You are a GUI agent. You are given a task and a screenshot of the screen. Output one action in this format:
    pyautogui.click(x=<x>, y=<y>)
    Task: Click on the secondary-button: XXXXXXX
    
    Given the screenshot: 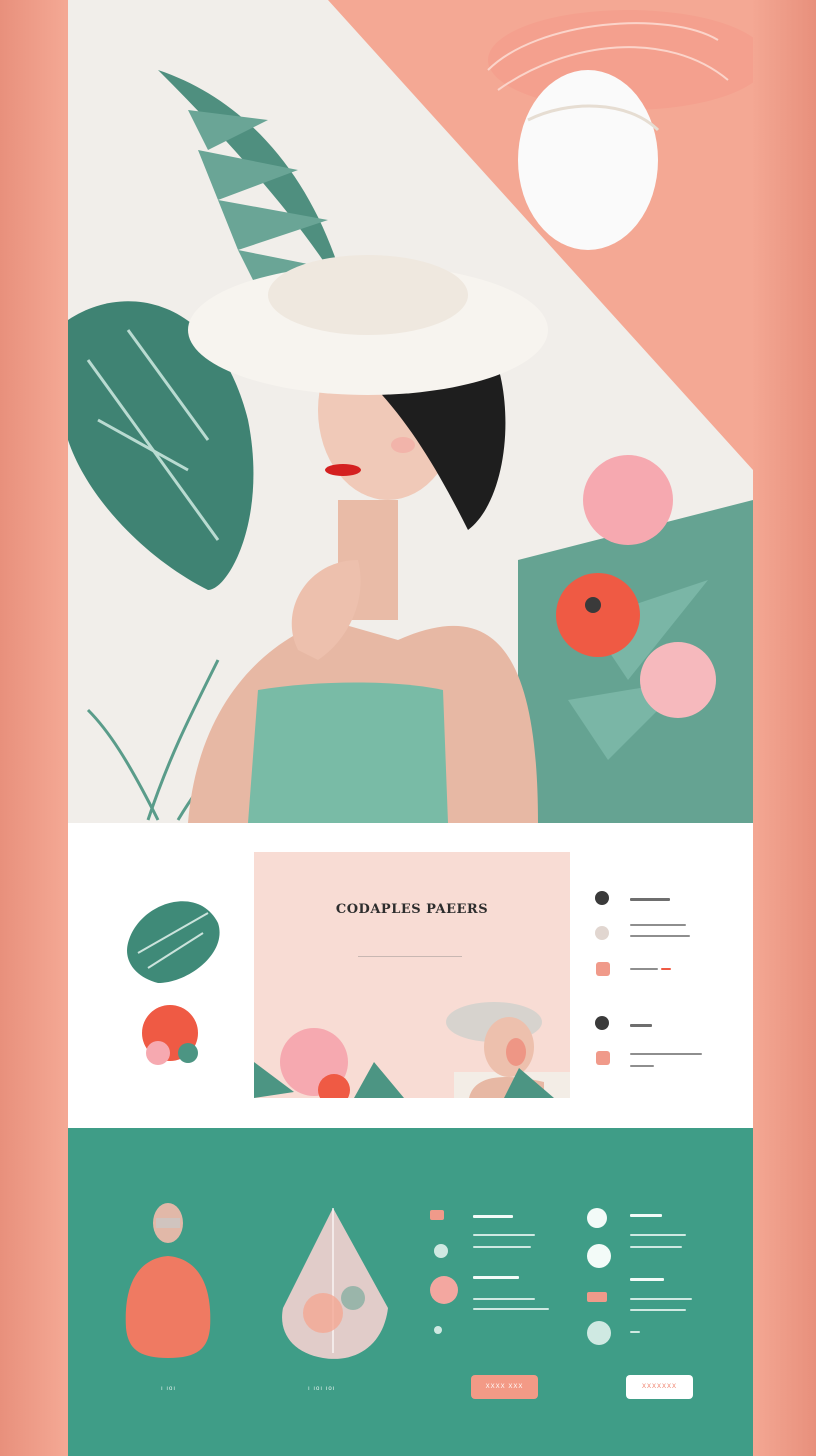 What is the action you would take?
    pyautogui.click(x=659, y=1387)
    